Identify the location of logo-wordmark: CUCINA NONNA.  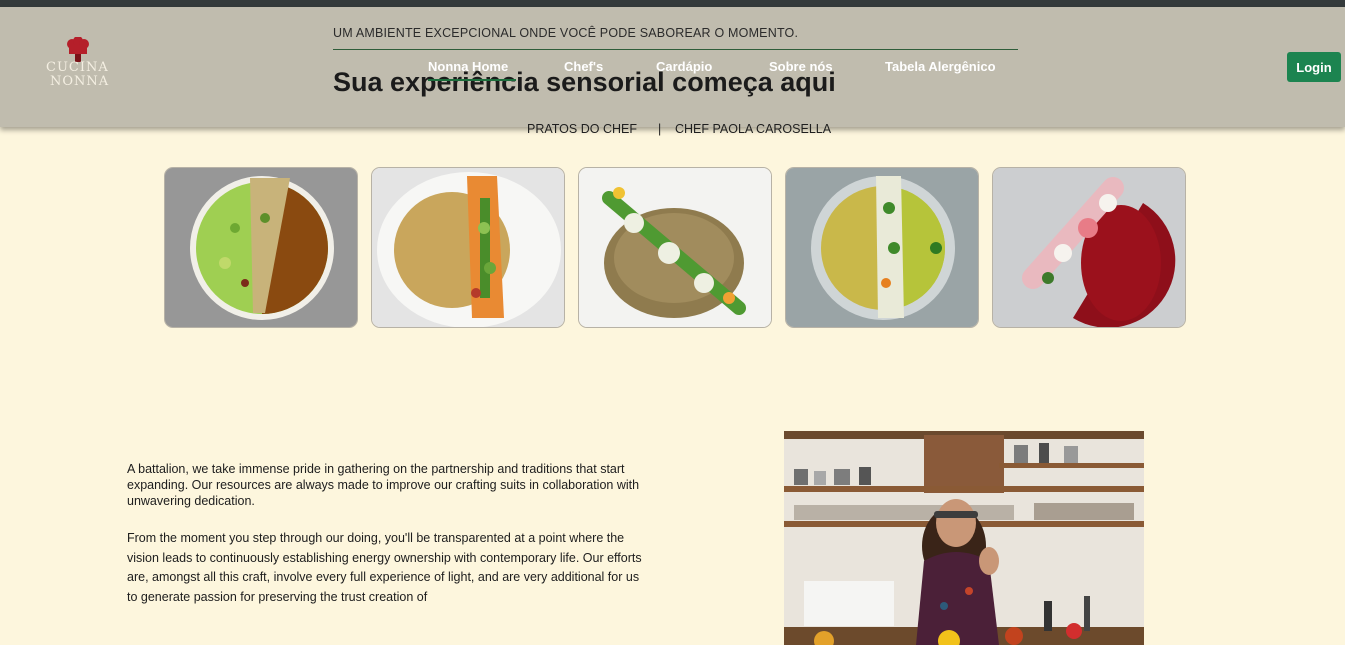
(88, 75).